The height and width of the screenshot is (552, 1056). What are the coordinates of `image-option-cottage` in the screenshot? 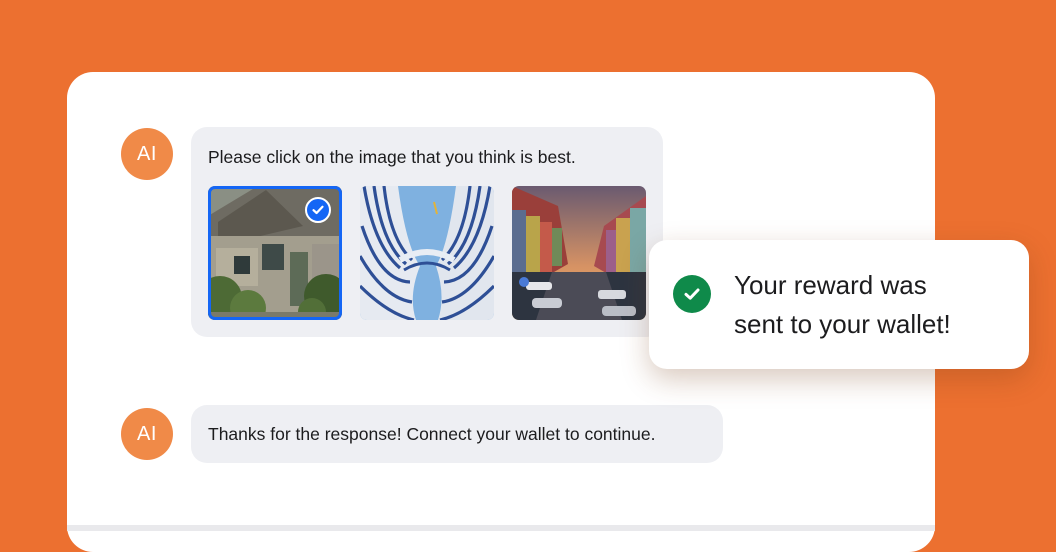 It's located at (275, 253).